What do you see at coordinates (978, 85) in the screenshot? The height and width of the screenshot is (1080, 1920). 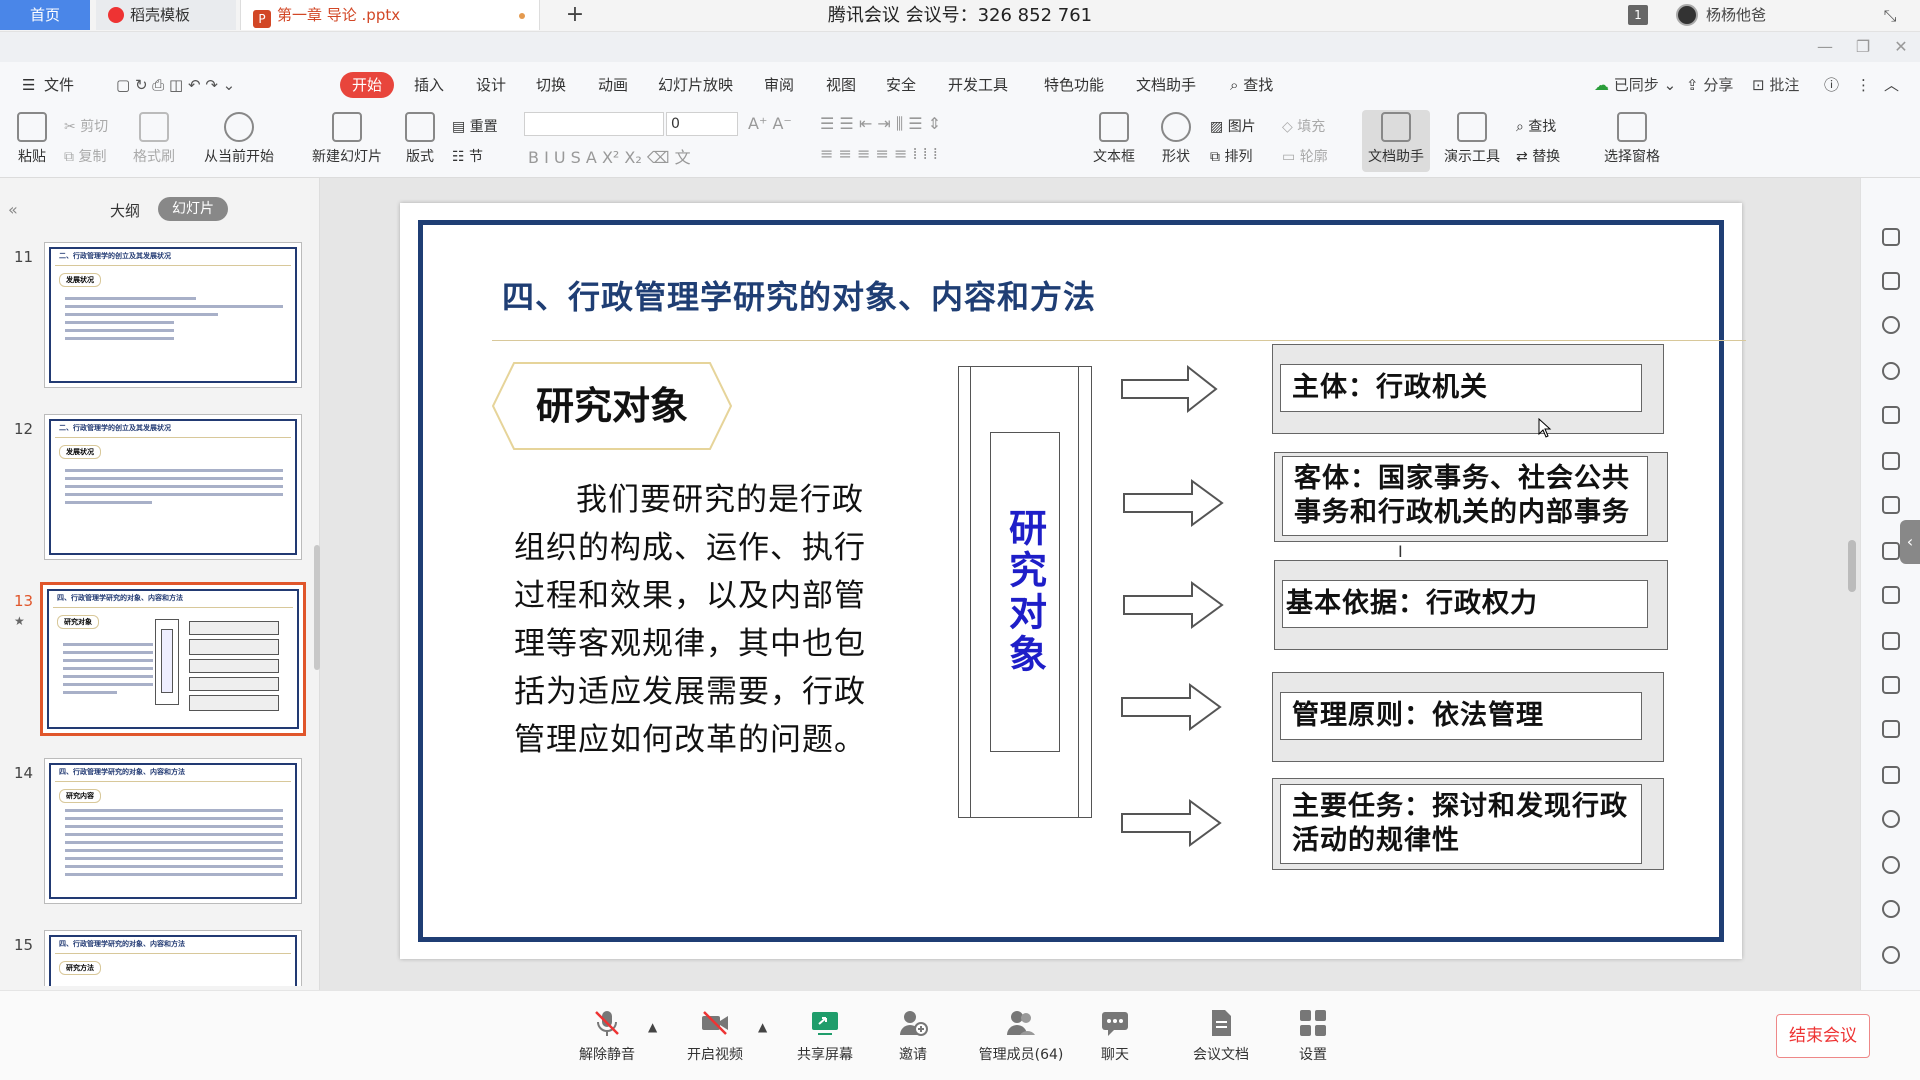 I see `menu-devtools: 开发工具` at bounding box center [978, 85].